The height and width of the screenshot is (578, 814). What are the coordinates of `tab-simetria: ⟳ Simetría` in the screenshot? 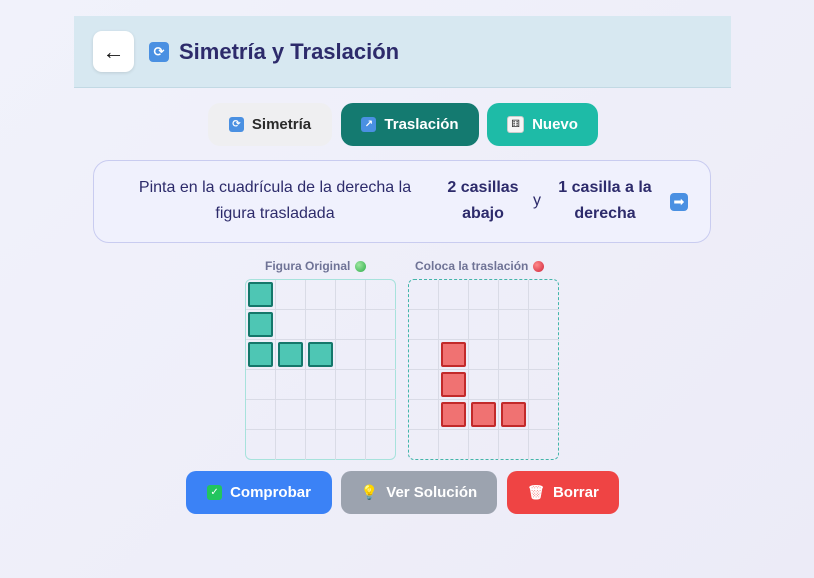 It's located at (270, 124).